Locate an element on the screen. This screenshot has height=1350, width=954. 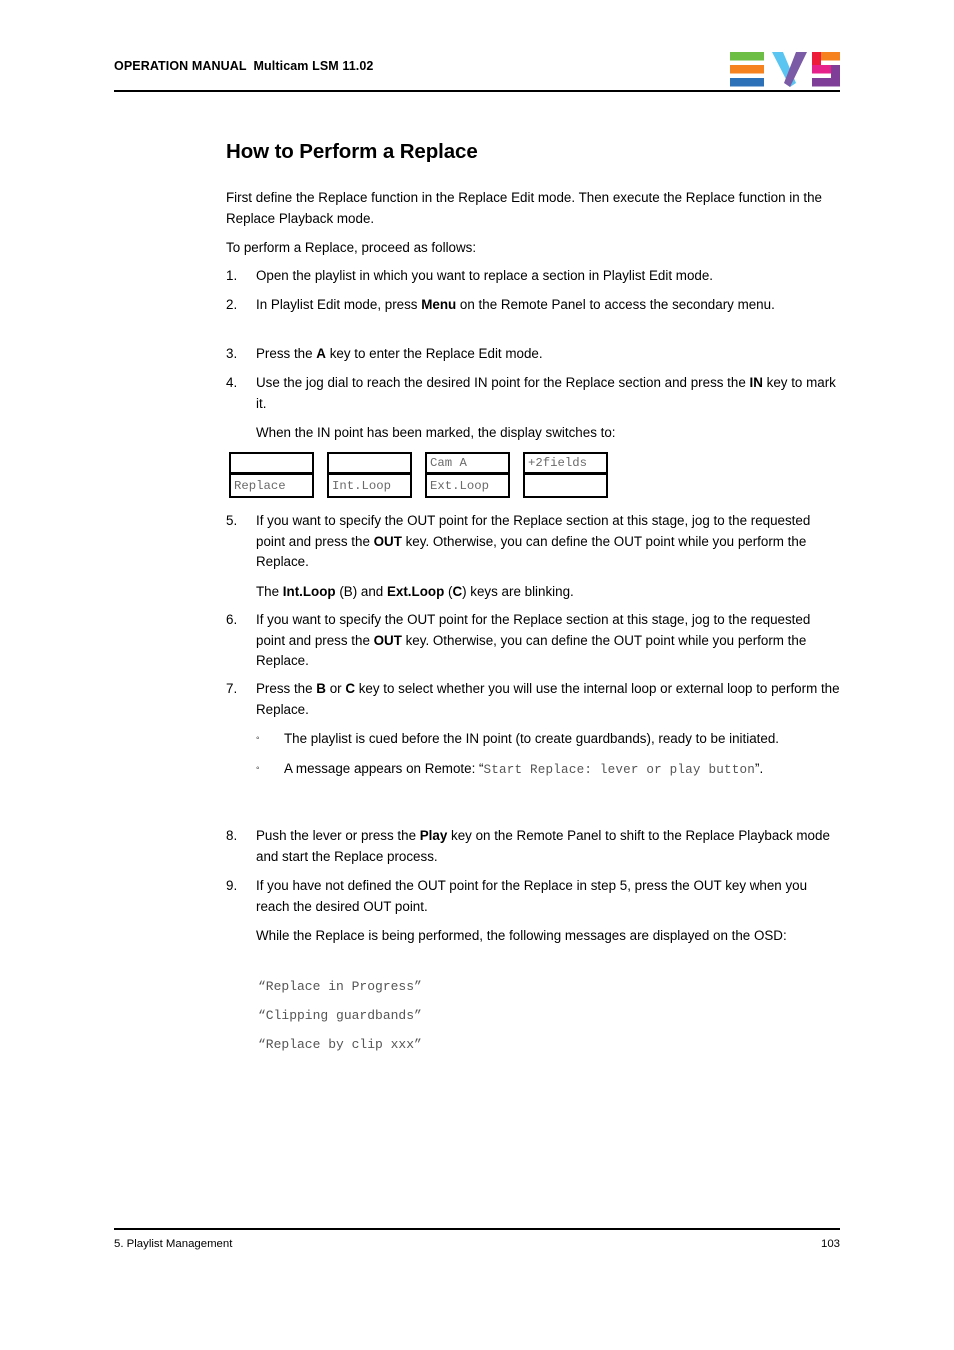
step-3-text-post: key to enter the Replace Edit mode. is located at coordinates (434, 353).